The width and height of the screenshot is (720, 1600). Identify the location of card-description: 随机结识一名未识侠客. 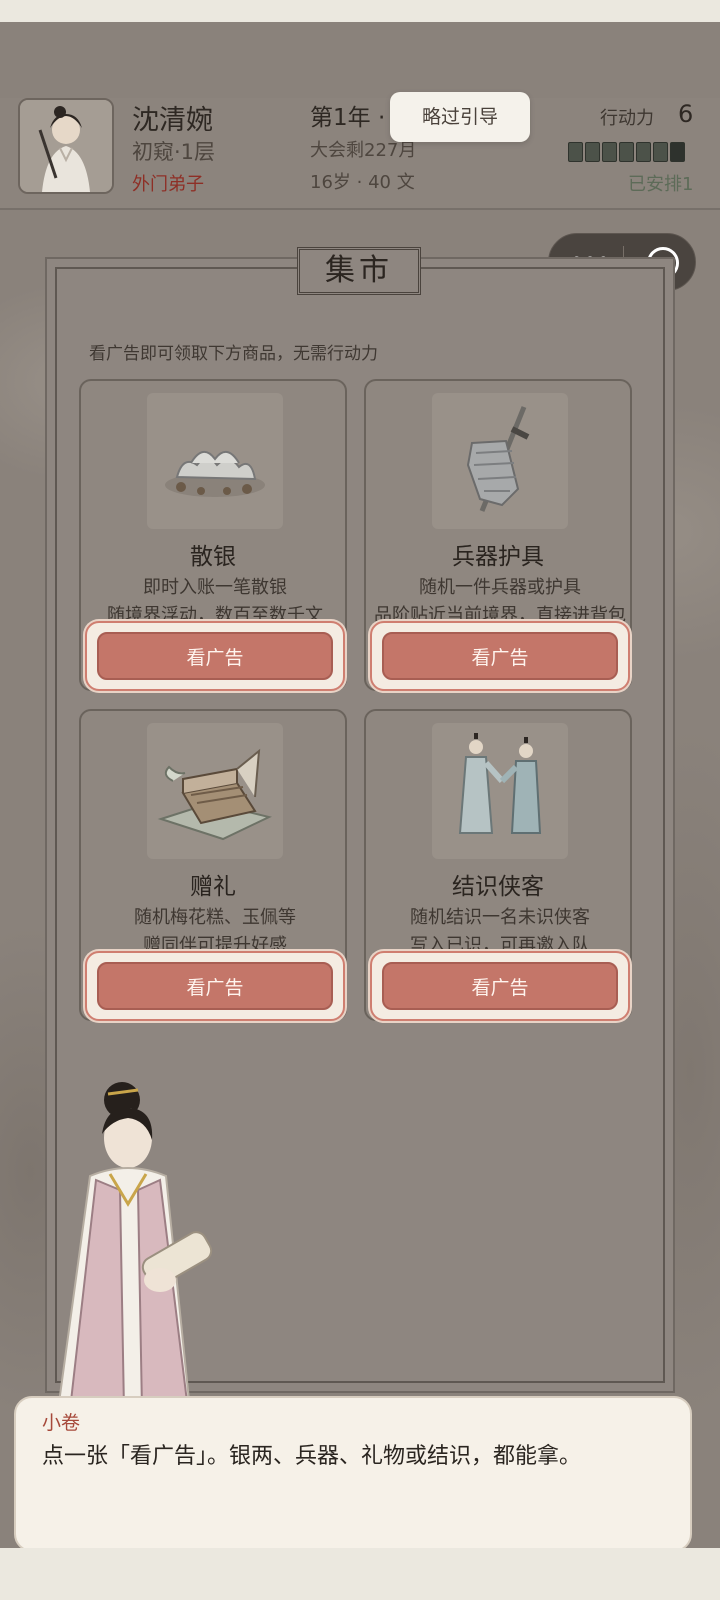
(500, 917).